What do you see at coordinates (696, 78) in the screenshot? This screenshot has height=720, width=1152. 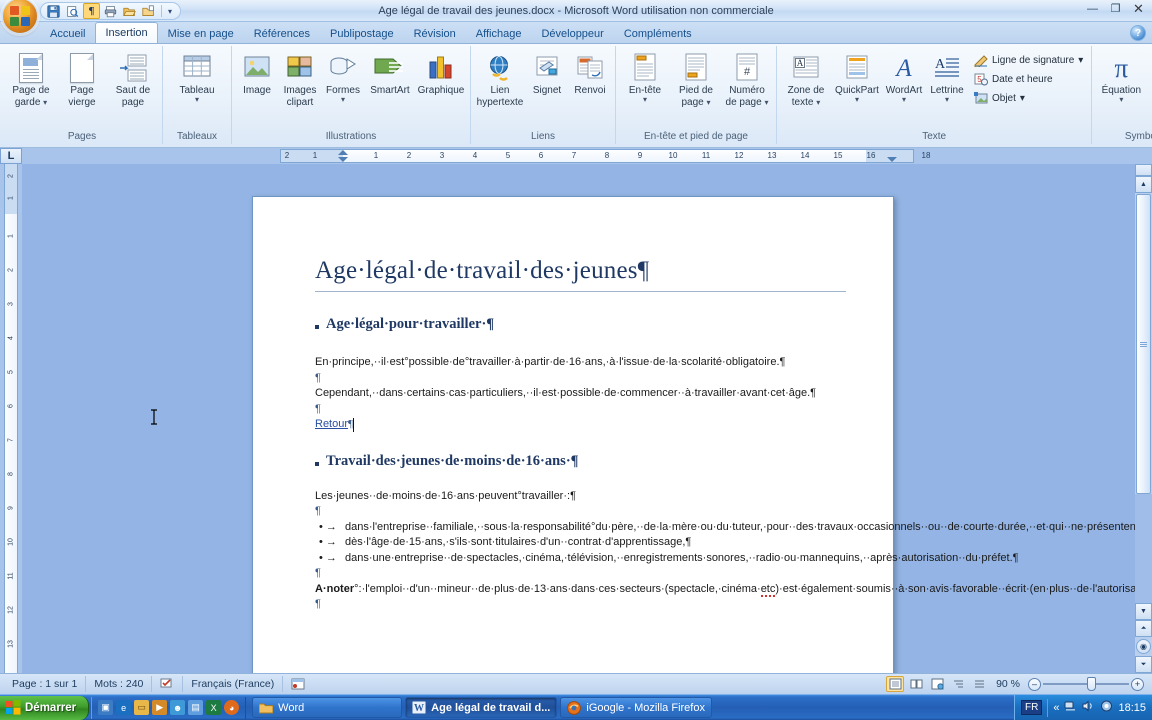 I see `footer-button: Pied de page ▾` at bounding box center [696, 78].